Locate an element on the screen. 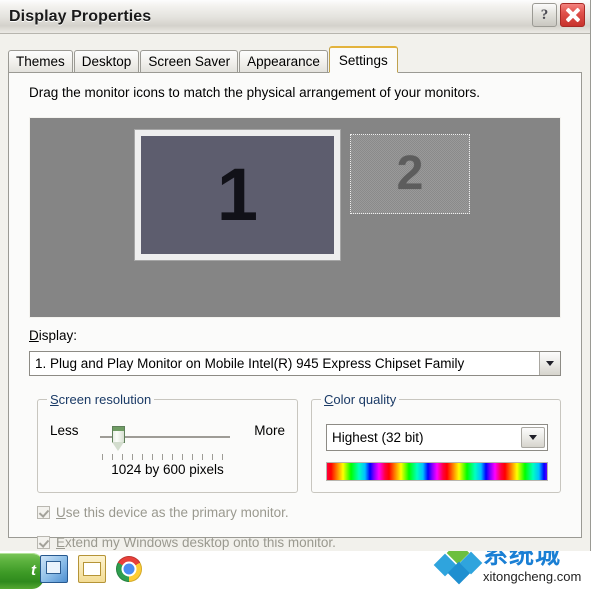 This screenshot has width=591, height=589. primary-monitor-checkbox-row: Use this device as the primary monitor. is located at coordinates (163, 512).